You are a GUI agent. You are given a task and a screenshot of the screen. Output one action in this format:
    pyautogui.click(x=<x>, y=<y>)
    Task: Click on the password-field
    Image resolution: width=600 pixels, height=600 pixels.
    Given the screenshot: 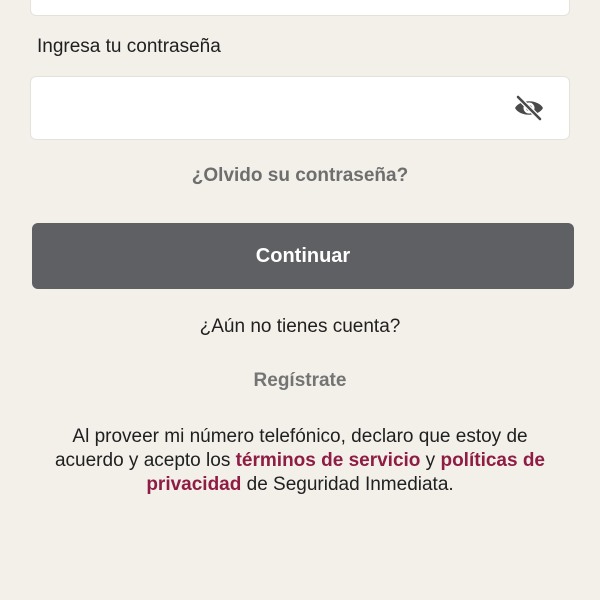 What is the action you would take?
    pyautogui.click(x=300, y=108)
    